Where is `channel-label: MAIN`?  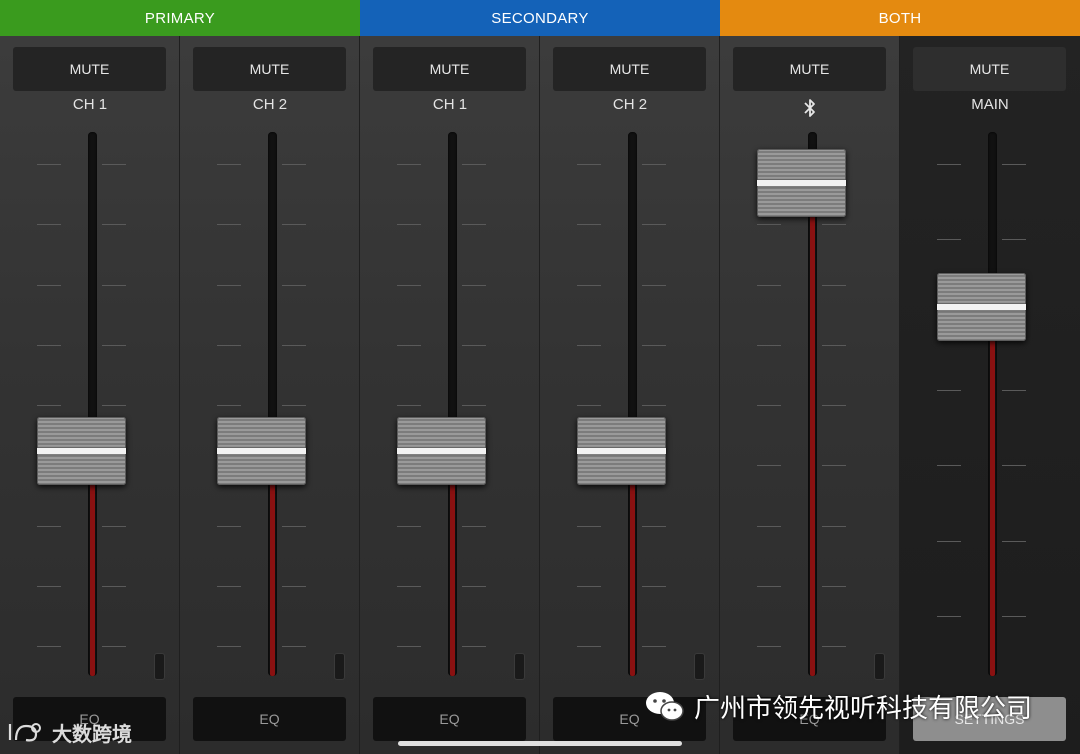 channel-label: MAIN is located at coordinates (990, 104).